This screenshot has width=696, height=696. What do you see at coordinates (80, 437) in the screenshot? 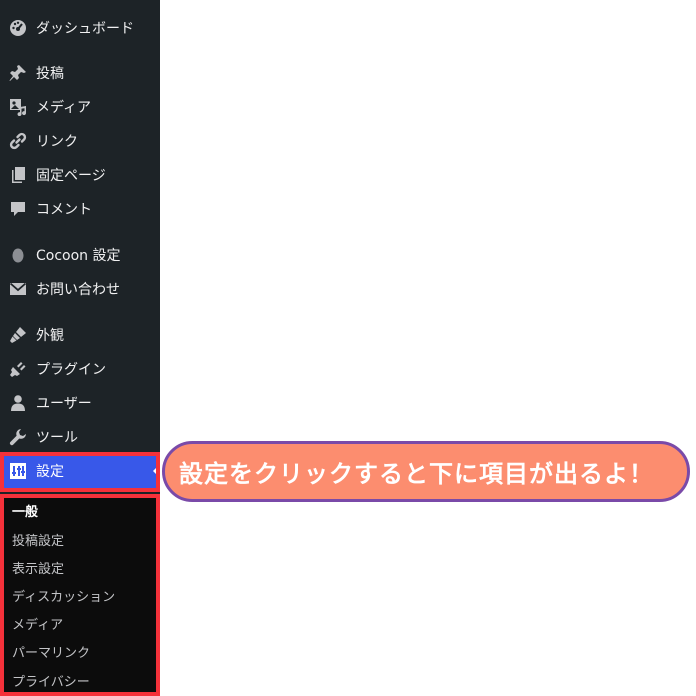
I see `menu-item-tools: ツール` at bounding box center [80, 437].